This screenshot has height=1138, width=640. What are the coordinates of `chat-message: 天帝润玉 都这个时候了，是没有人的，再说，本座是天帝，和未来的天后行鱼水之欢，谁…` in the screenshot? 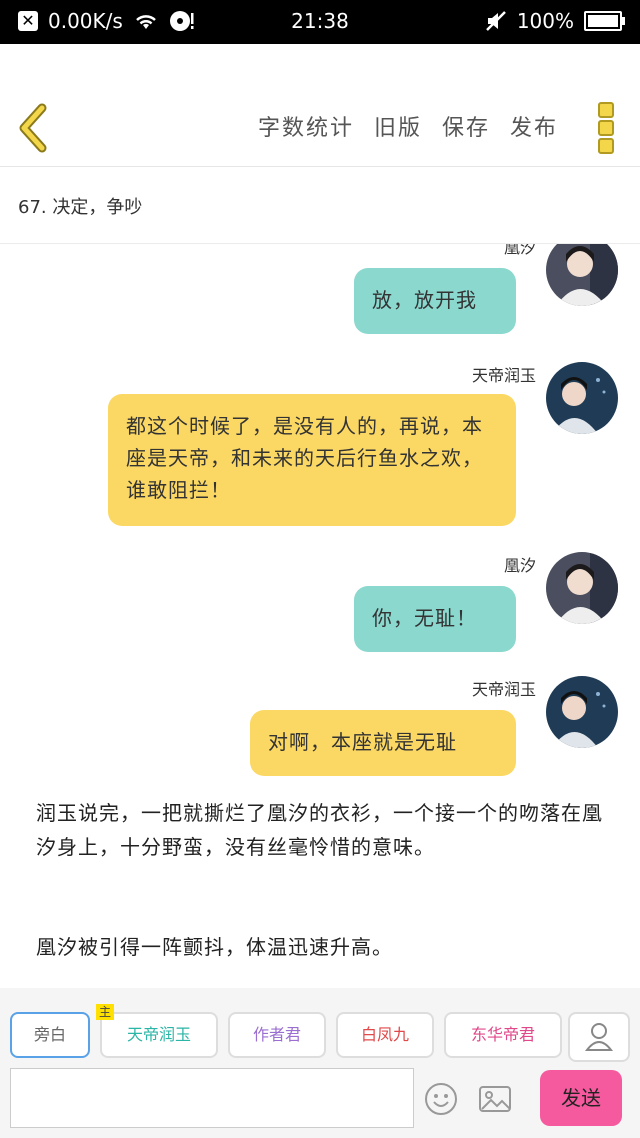 It's located at (318, 446).